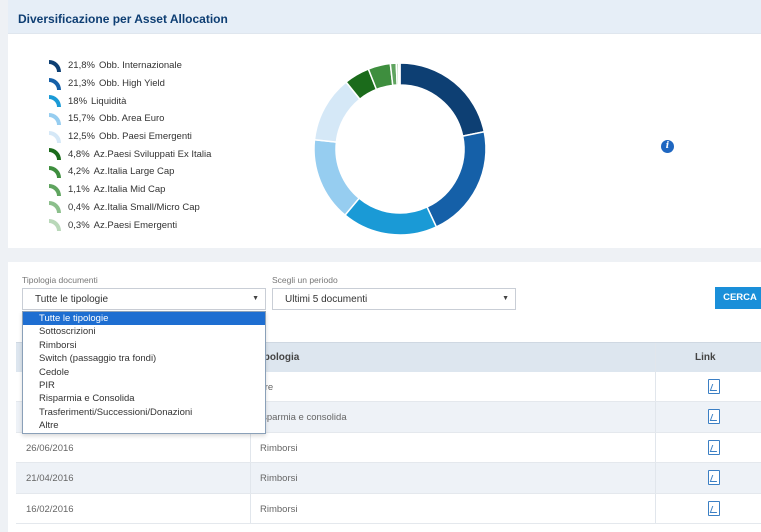  I want to click on legend-label: Obb. Paesi Emergenti, so click(145, 137).